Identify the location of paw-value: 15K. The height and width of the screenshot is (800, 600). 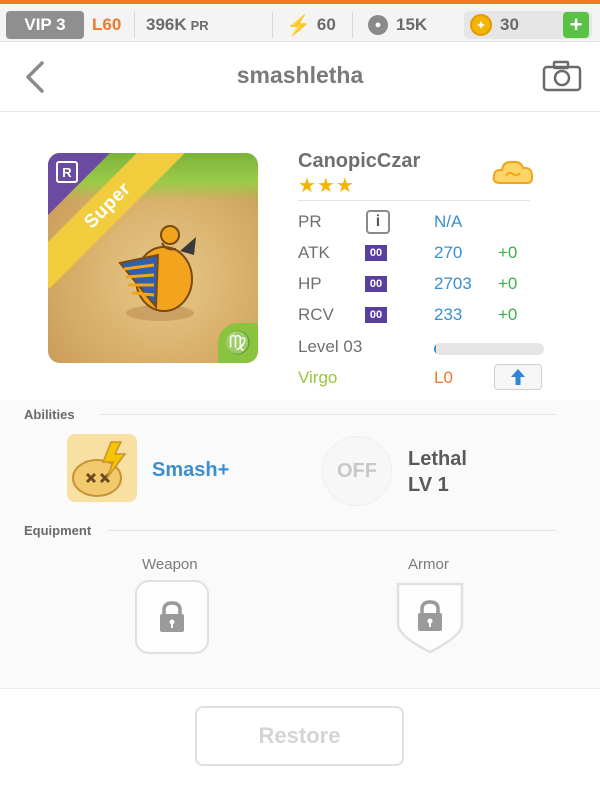
(412, 24).